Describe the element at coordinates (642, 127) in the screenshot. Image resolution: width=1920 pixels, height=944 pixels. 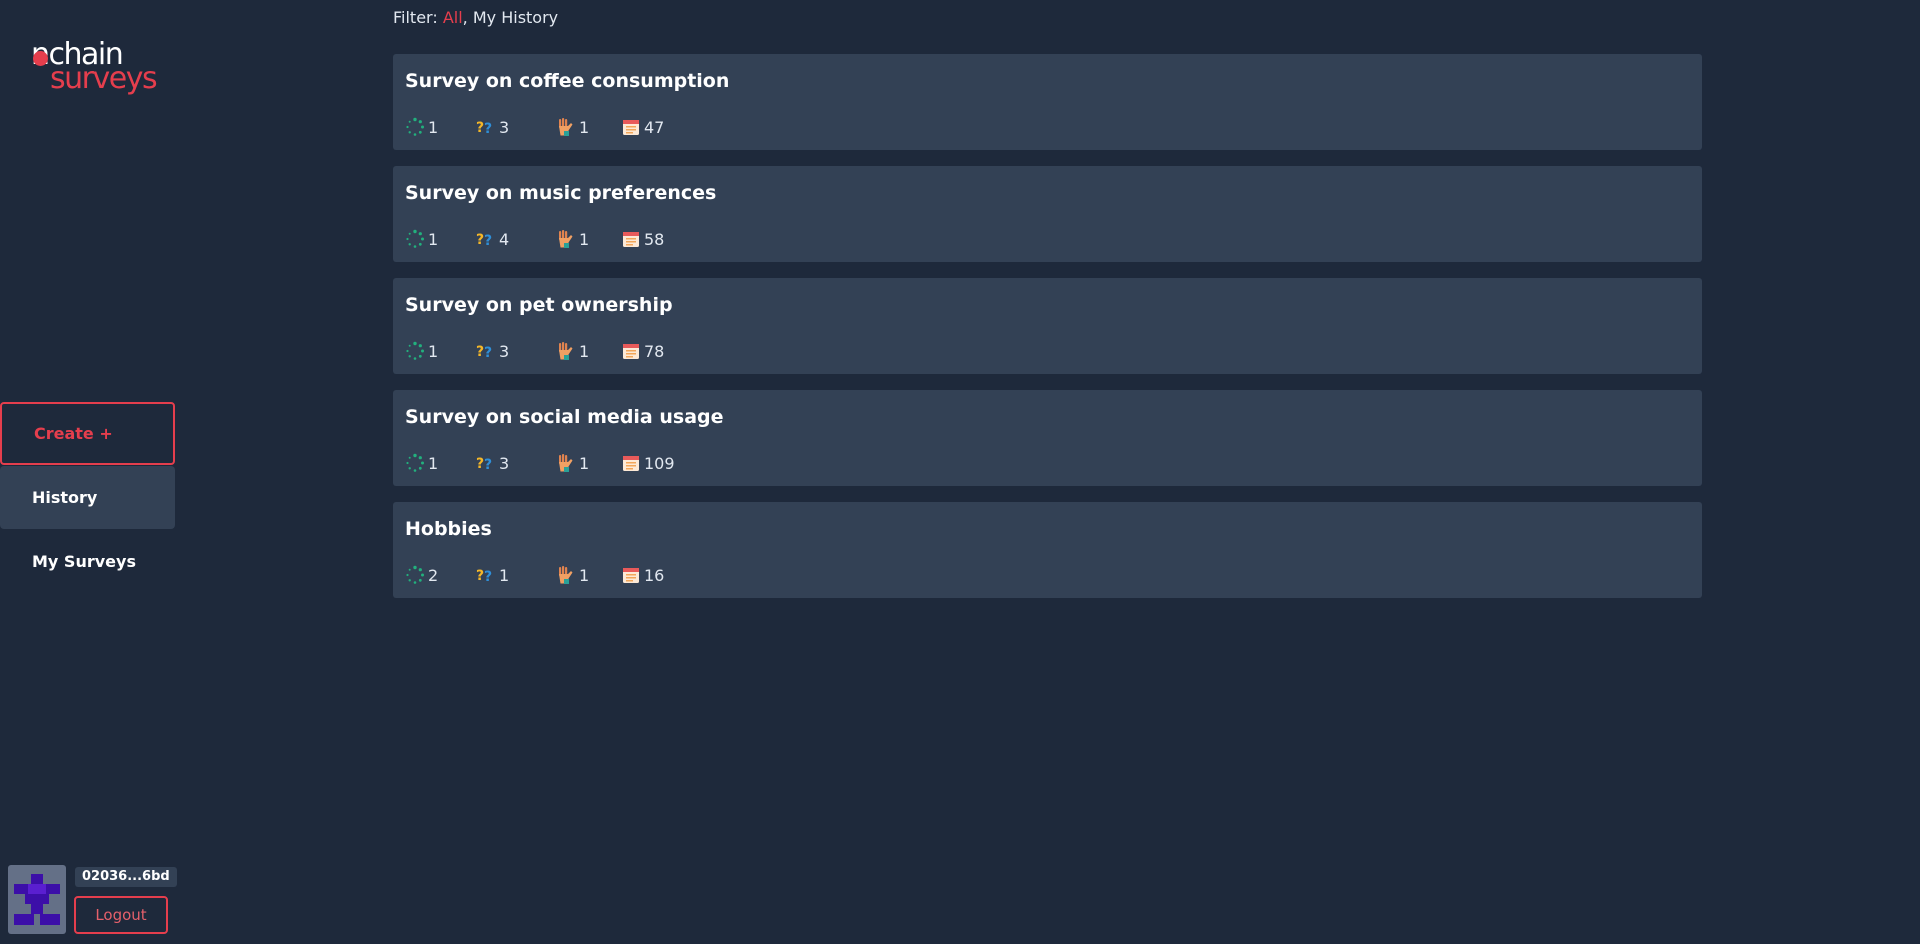
I see `stat-calendar: 47` at that location.